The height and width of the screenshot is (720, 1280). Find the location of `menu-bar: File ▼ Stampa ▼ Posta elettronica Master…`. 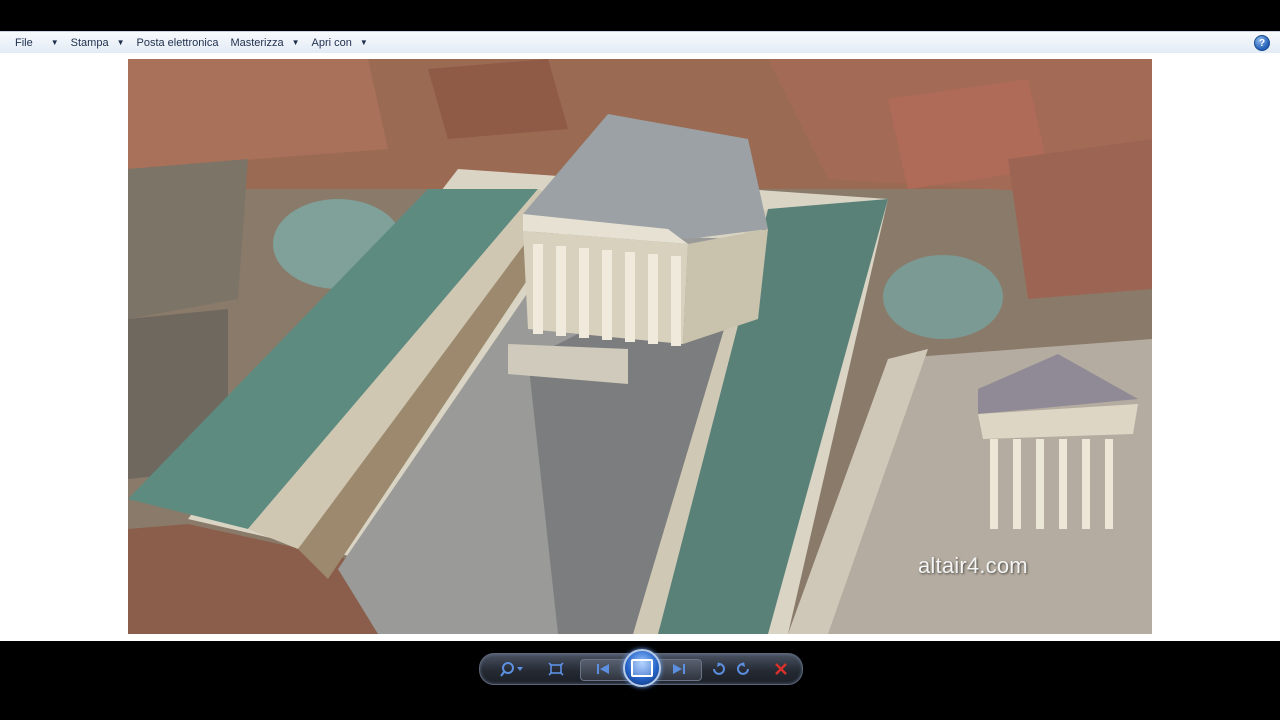

menu-bar: File ▼ Stampa ▼ Posta elettronica Master… is located at coordinates (640, 42).